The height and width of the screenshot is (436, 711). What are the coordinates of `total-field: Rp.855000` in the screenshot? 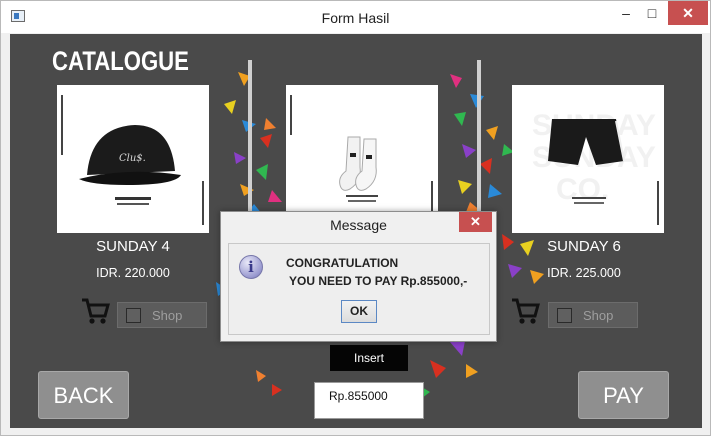 It's located at (369, 400).